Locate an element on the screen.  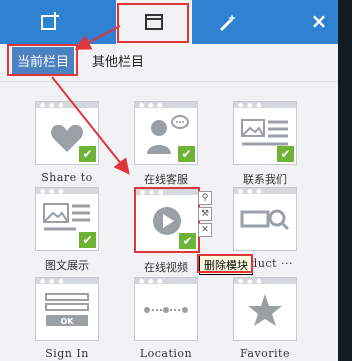
module-item-share: ● ● ● ✔ Share to is located at coordinates (67, 142).